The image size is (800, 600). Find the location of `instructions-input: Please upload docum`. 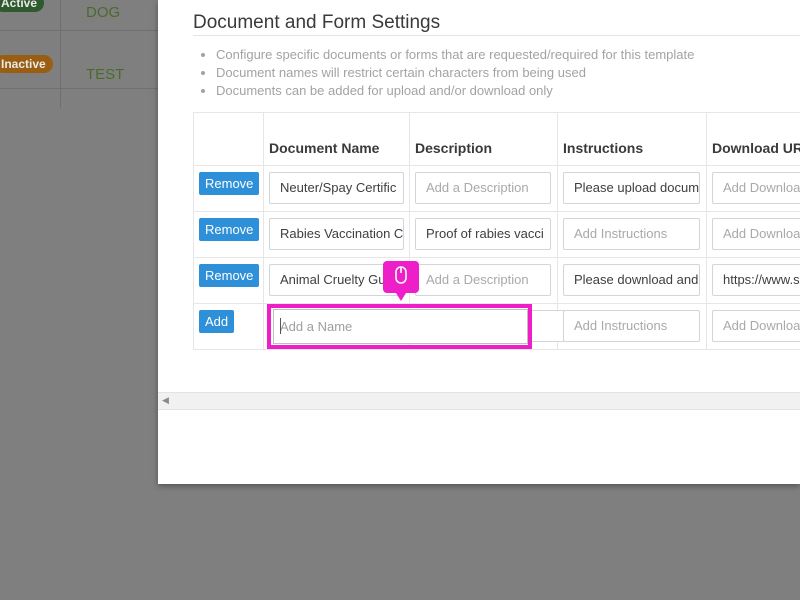

instructions-input: Please upload docum is located at coordinates (631, 188).